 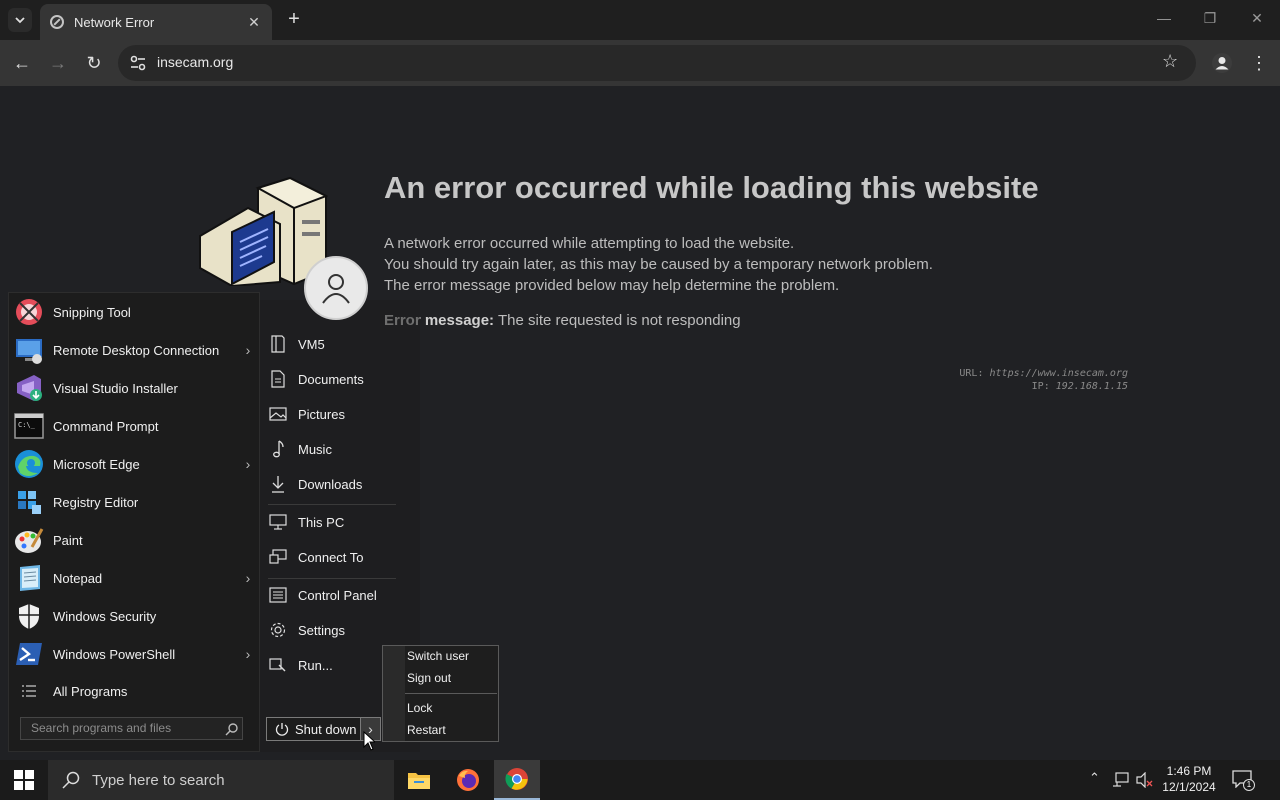 I want to click on program-item-powershell: Windows PowerShell ›, so click(x=134, y=654).